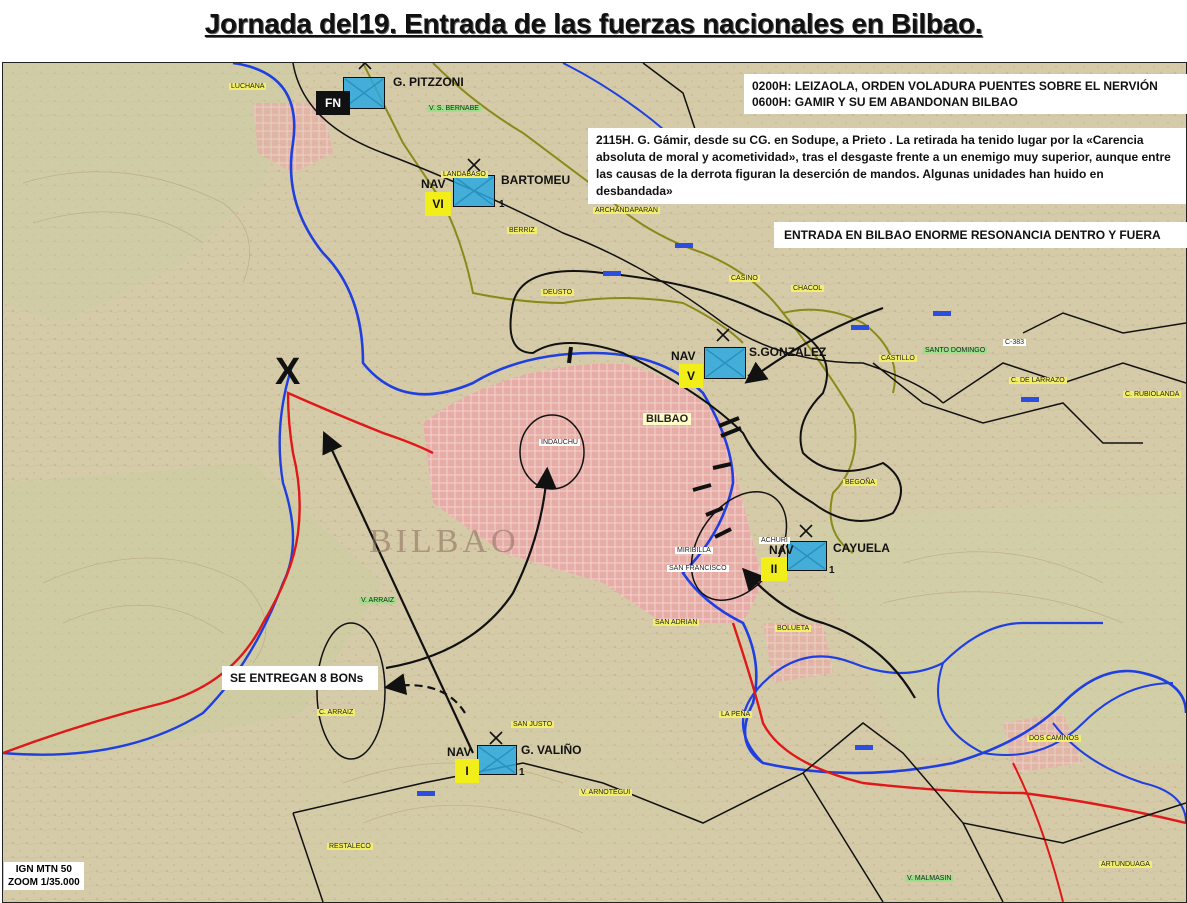  Describe the element at coordinates (467, 771) in the screenshot. I see `unit-valino-number: I` at that location.